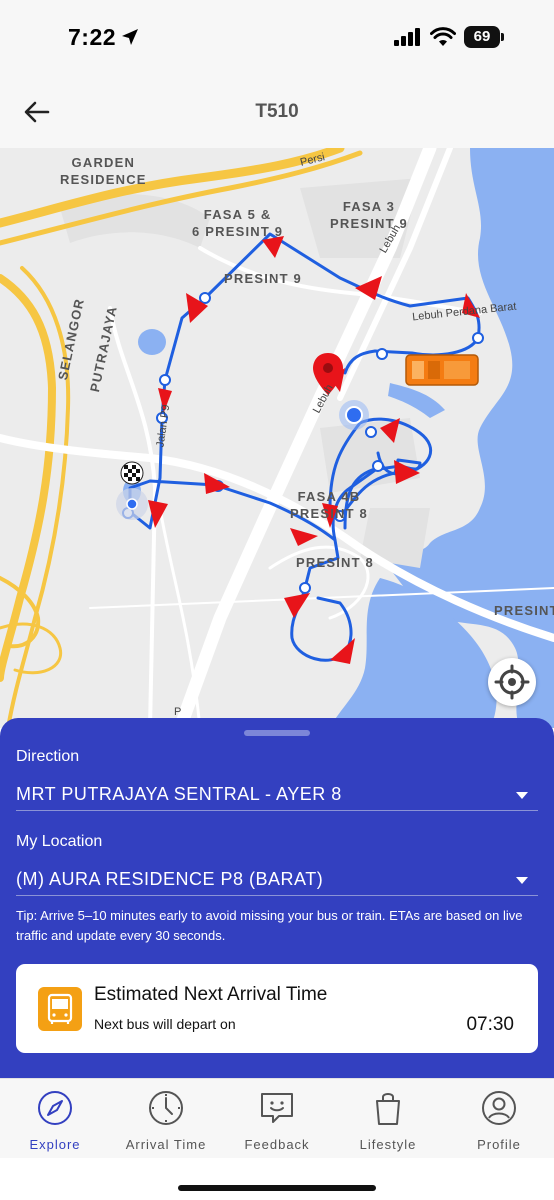 This screenshot has width=554, height=1200. What do you see at coordinates (502, 37) in the screenshot?
I see `battery-tip` at bounding box center [502, 37].